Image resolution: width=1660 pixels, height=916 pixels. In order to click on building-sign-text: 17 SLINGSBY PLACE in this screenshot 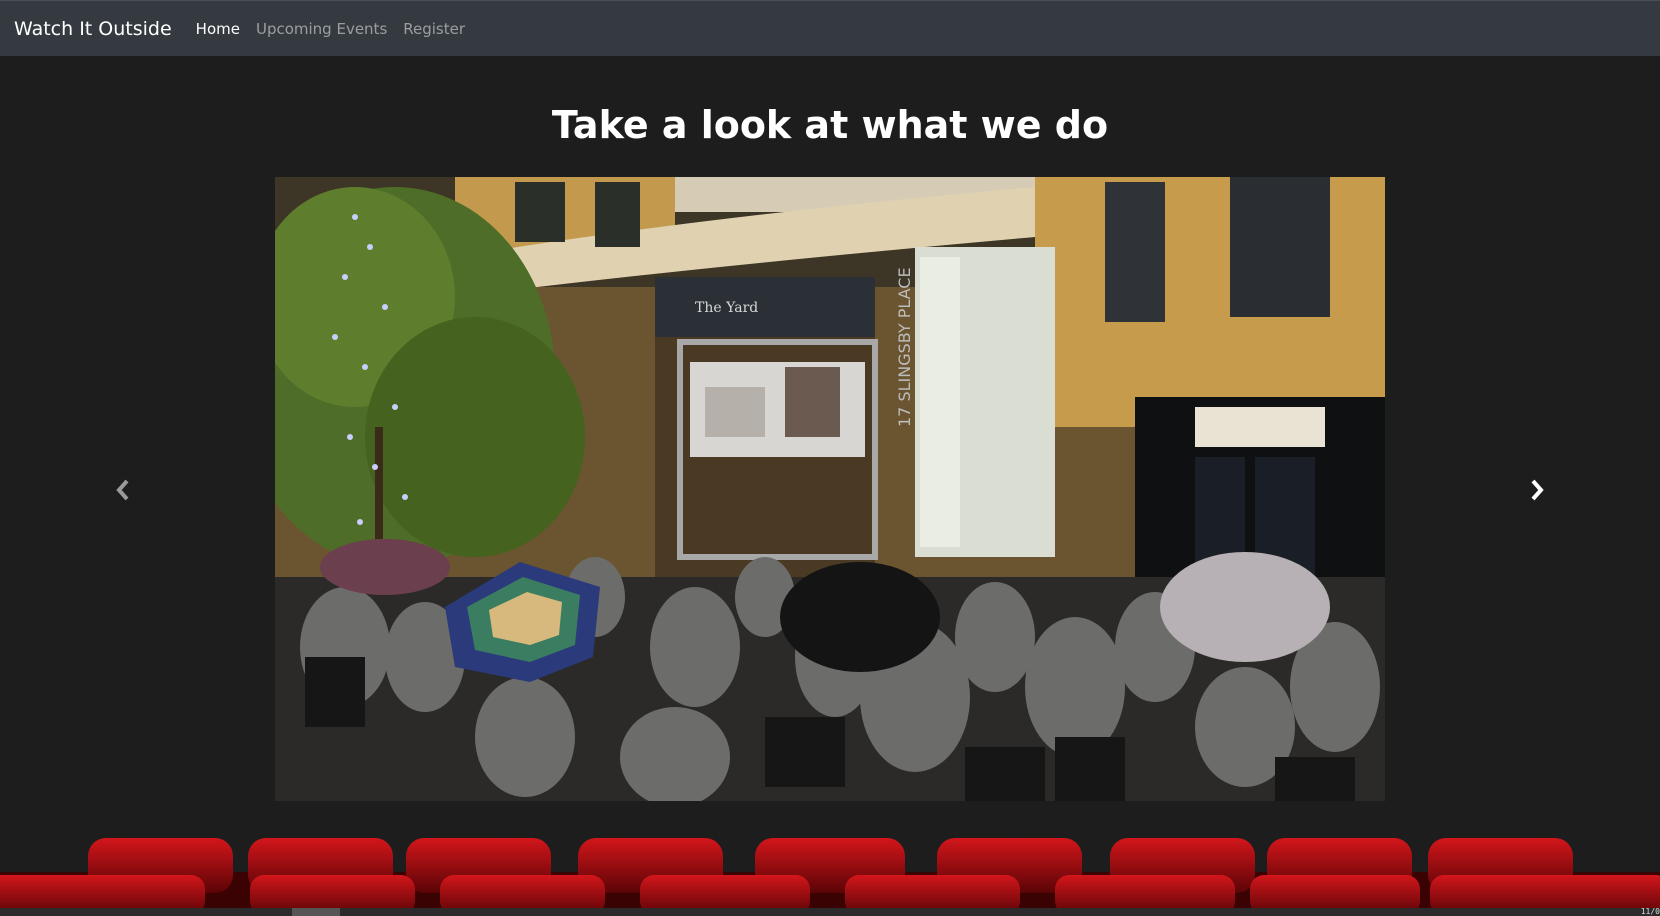, I will do `click(904, 347)`.